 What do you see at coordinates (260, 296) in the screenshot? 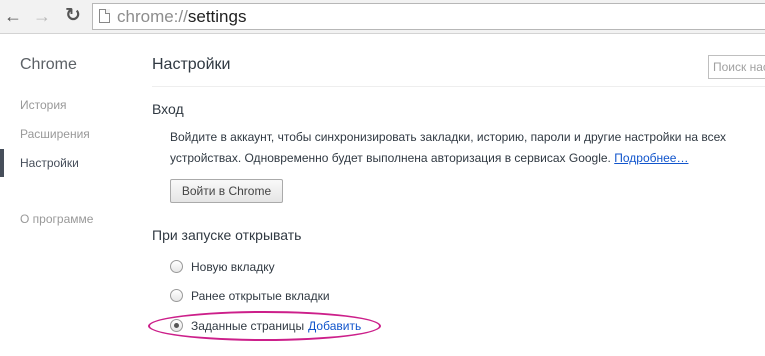
I see `option-label: Ранее открытые вкладки` at bounding box center [260, 296].